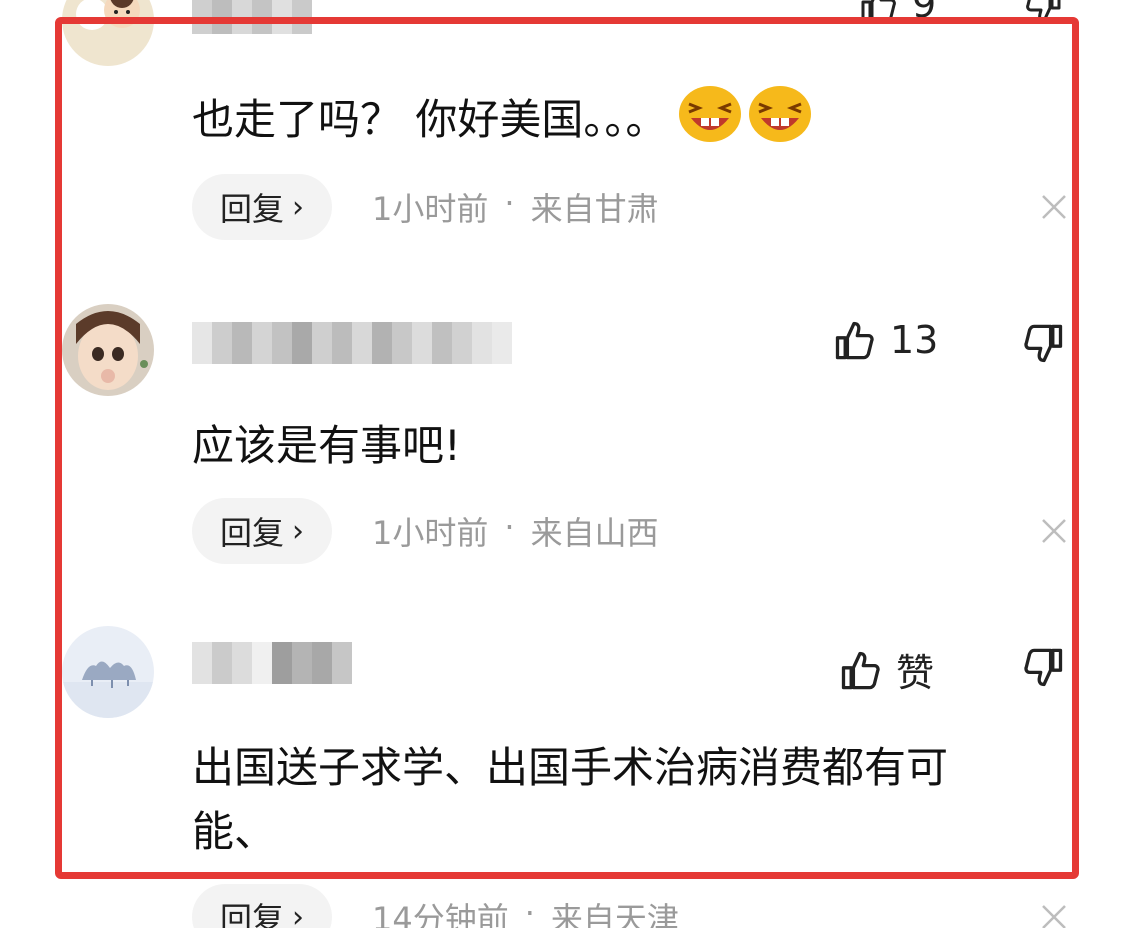  I want to click on comment-text-content: 也走了吗？ 你好美国。。。, so click(430, 119).